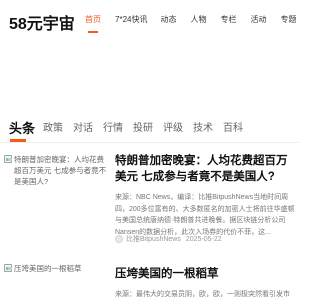 The height and width of the screenshot is (300, 320). Describe the element at coordinates (131, 20) in the screenshot. I see `nav-item-flash-news: 7*24快讯` at that location.